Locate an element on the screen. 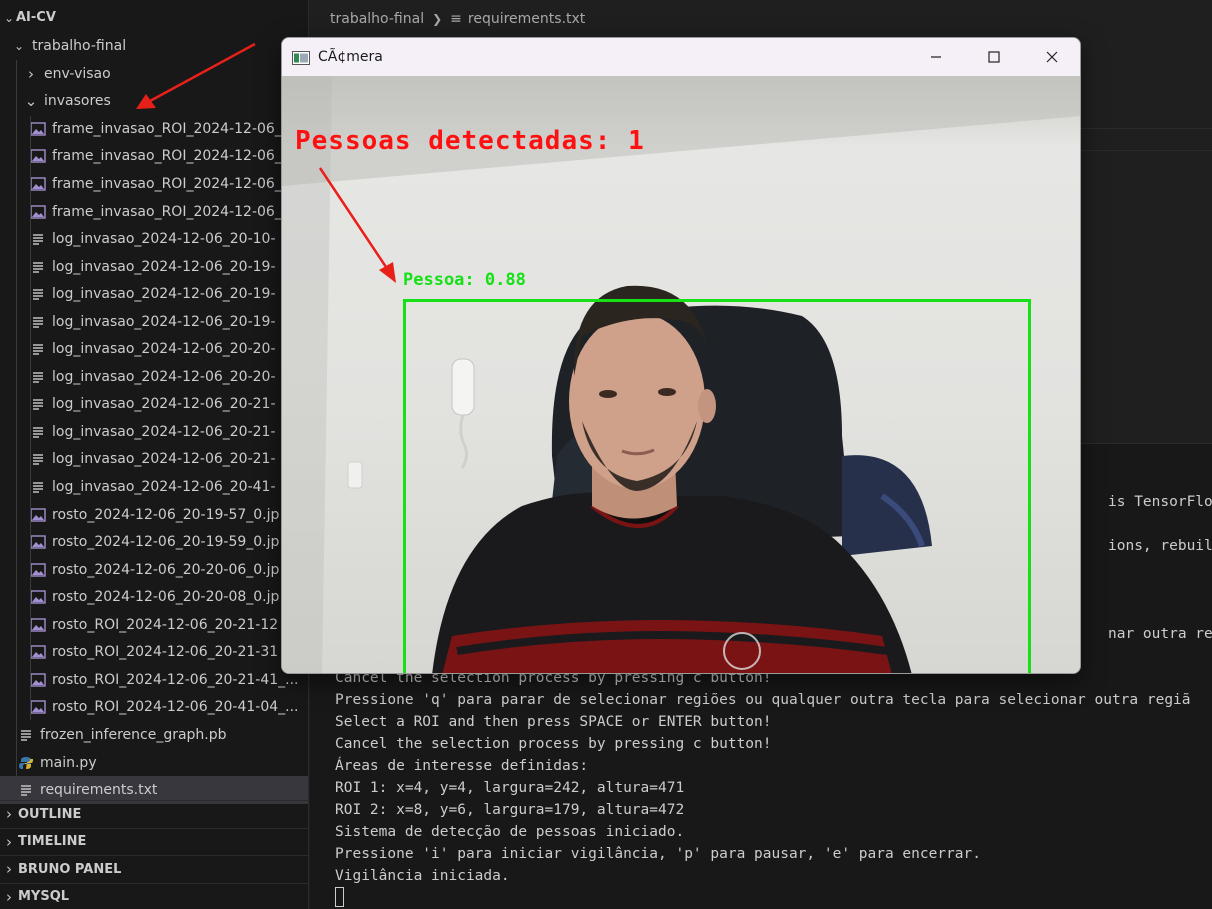 This screenshot has height=909, width=1212. tree-item: rosto_2024-12-06_20-19-59_0.jp is located at coordinates (154, 542).